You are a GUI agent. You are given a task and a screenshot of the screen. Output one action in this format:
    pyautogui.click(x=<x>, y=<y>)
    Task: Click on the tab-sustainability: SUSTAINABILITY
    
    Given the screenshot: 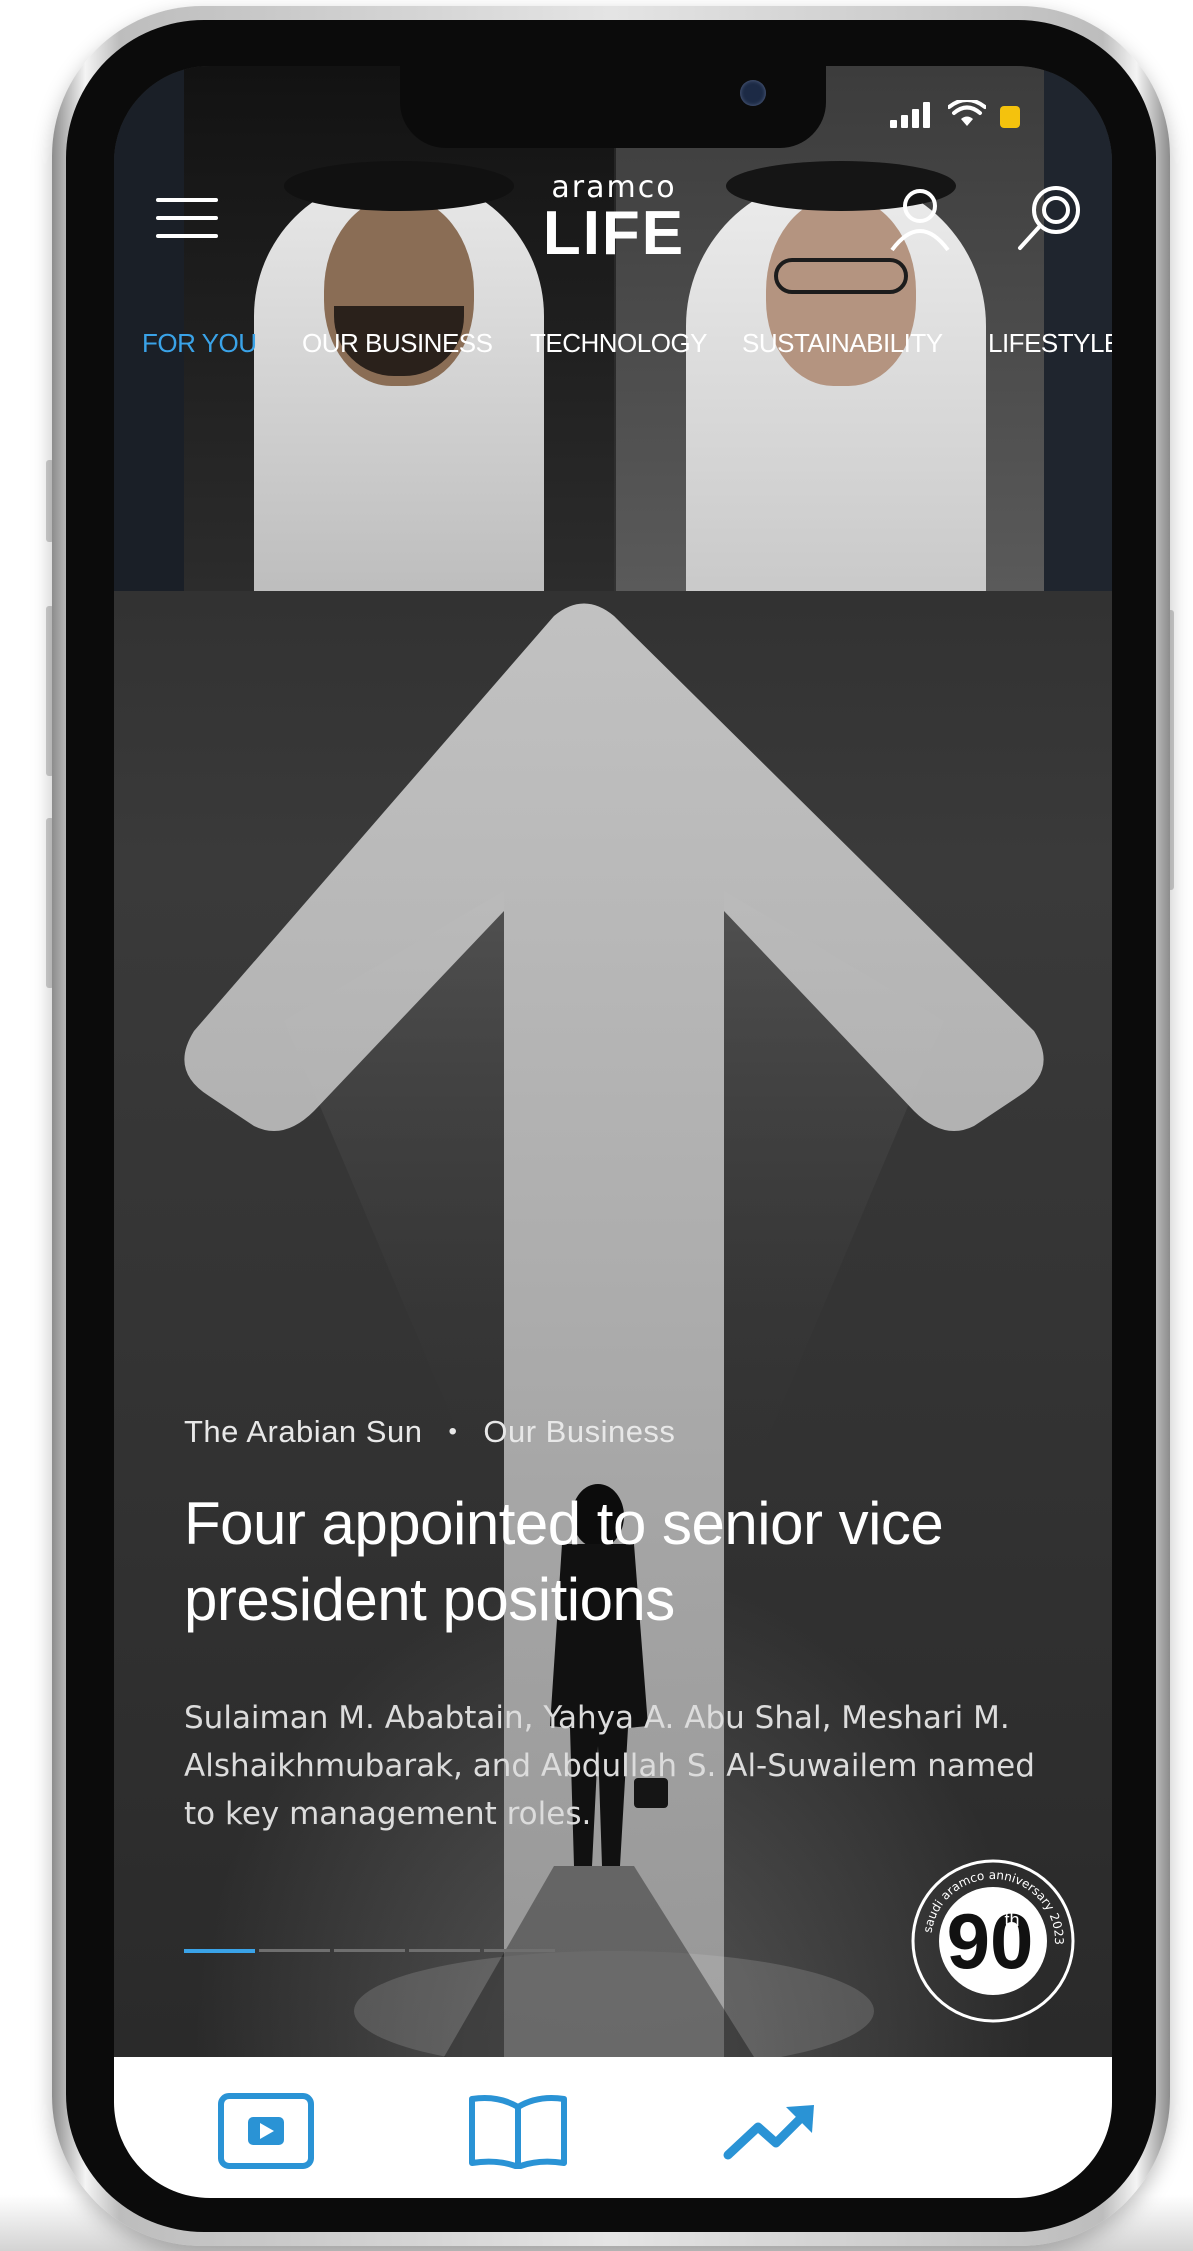 What is the action you would take?
    pyautogui.click(x=842, y=343)
    